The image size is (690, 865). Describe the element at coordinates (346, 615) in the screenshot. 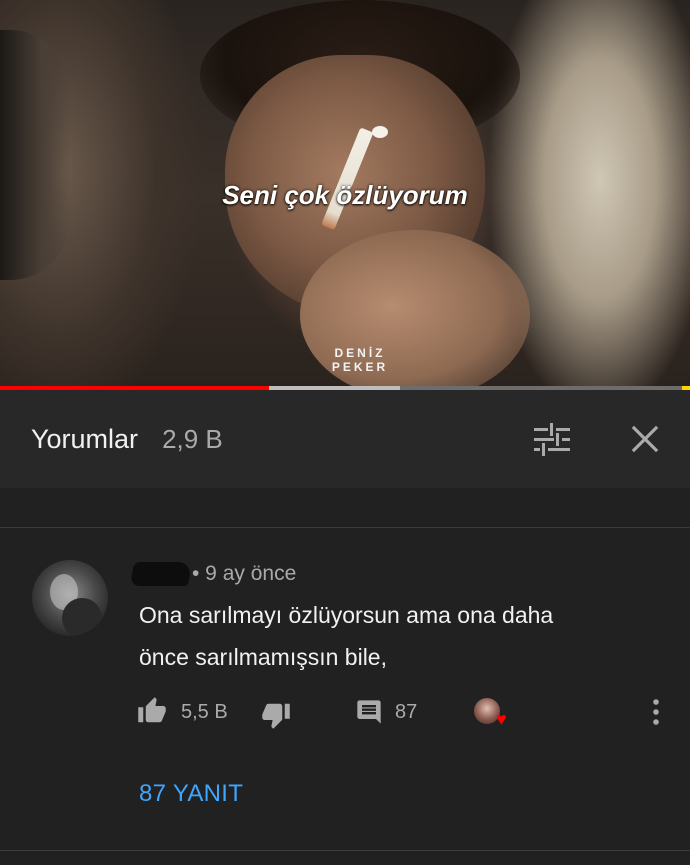

I see `comment-text-line-1: Ona sarılmayı özlüyorsun ama ona daha` at that location.